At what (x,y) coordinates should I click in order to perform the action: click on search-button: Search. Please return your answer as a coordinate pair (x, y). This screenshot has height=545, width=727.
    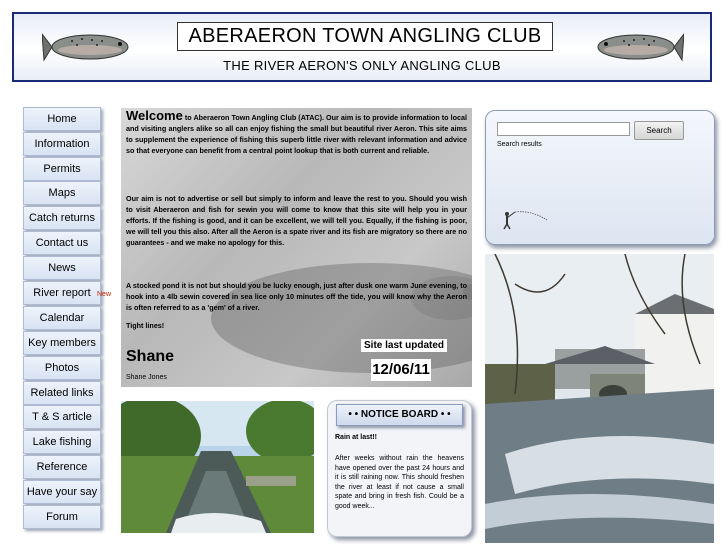
    Looking at the image, I should click on (659, 130).